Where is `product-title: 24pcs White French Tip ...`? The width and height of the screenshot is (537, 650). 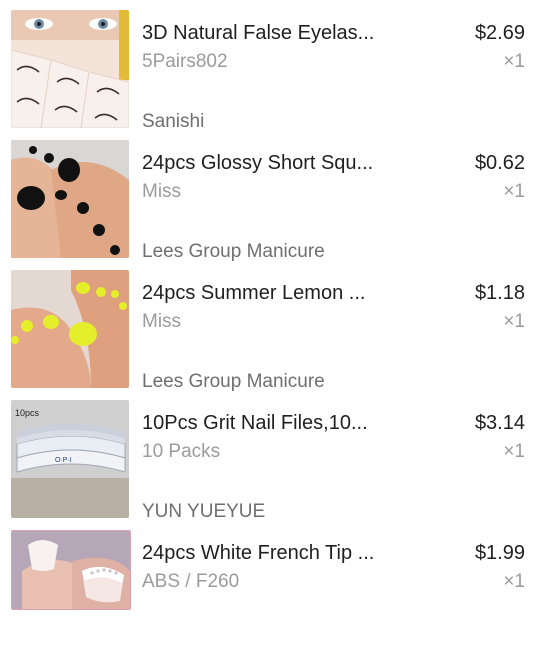
product-title: 24pcs White French Tip ... is located at coordinates (267, 553).